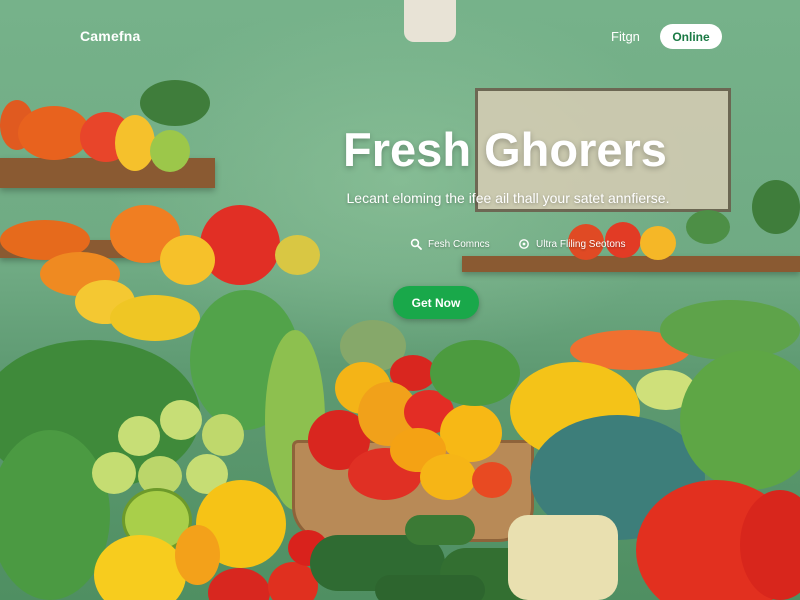  I want to click on squash, so click(155, 318).